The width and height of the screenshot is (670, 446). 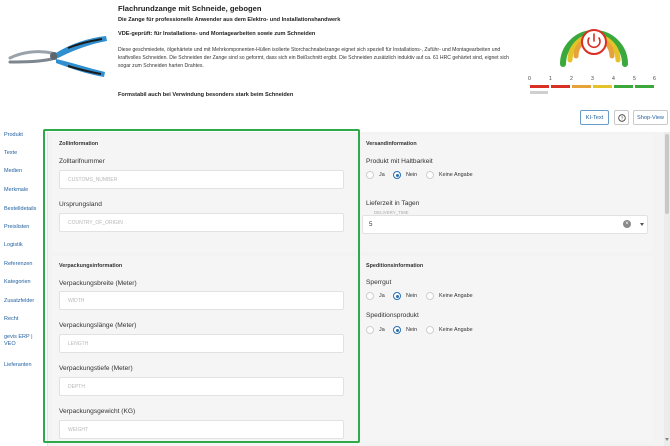 I want to click on scrollbar-thumb, so click(x=667, y=174).